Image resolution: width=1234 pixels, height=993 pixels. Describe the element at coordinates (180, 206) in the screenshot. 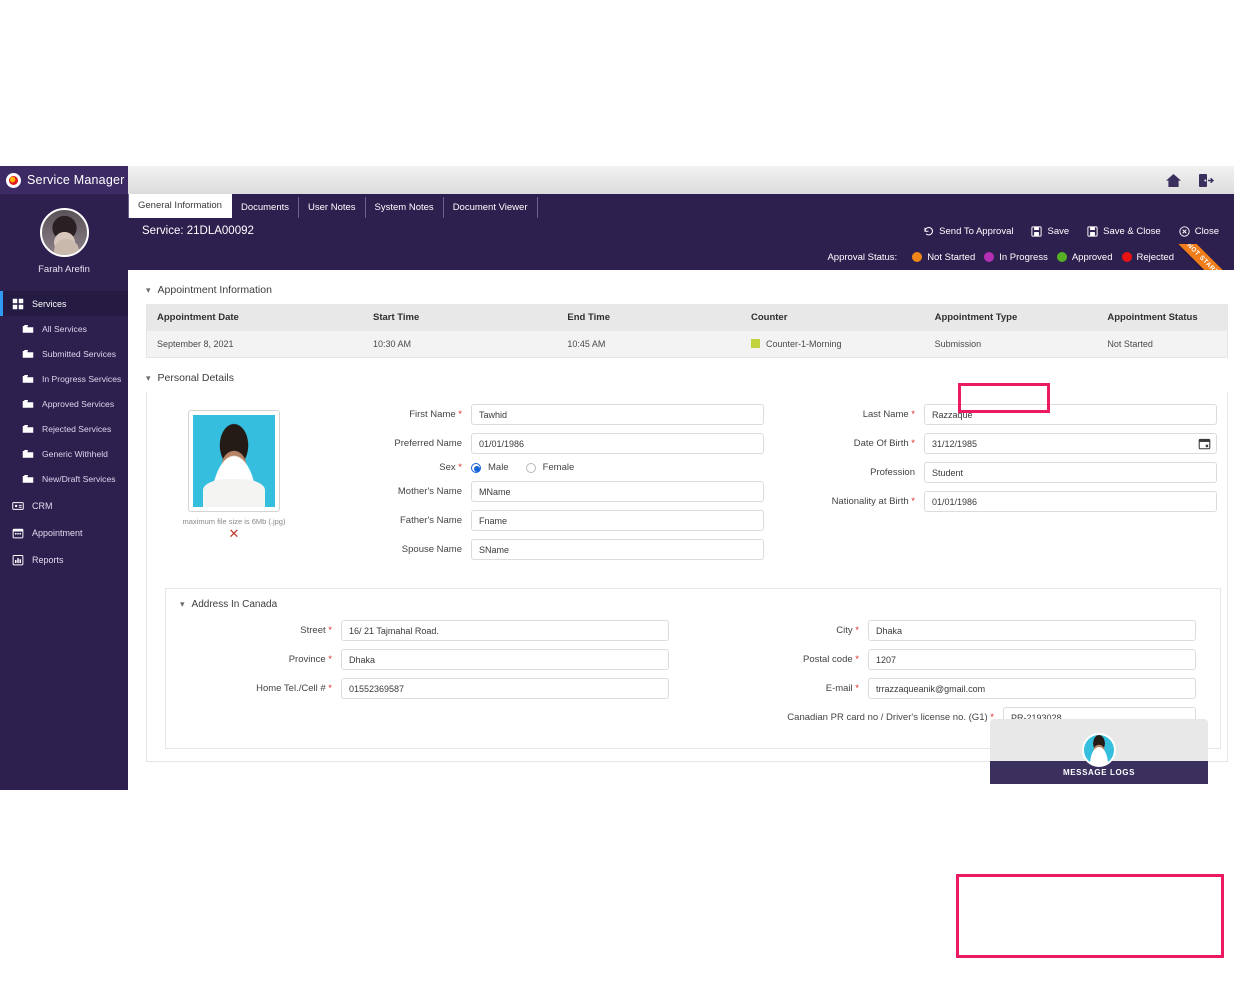

I see `tab-general-information: General Information` at that location.